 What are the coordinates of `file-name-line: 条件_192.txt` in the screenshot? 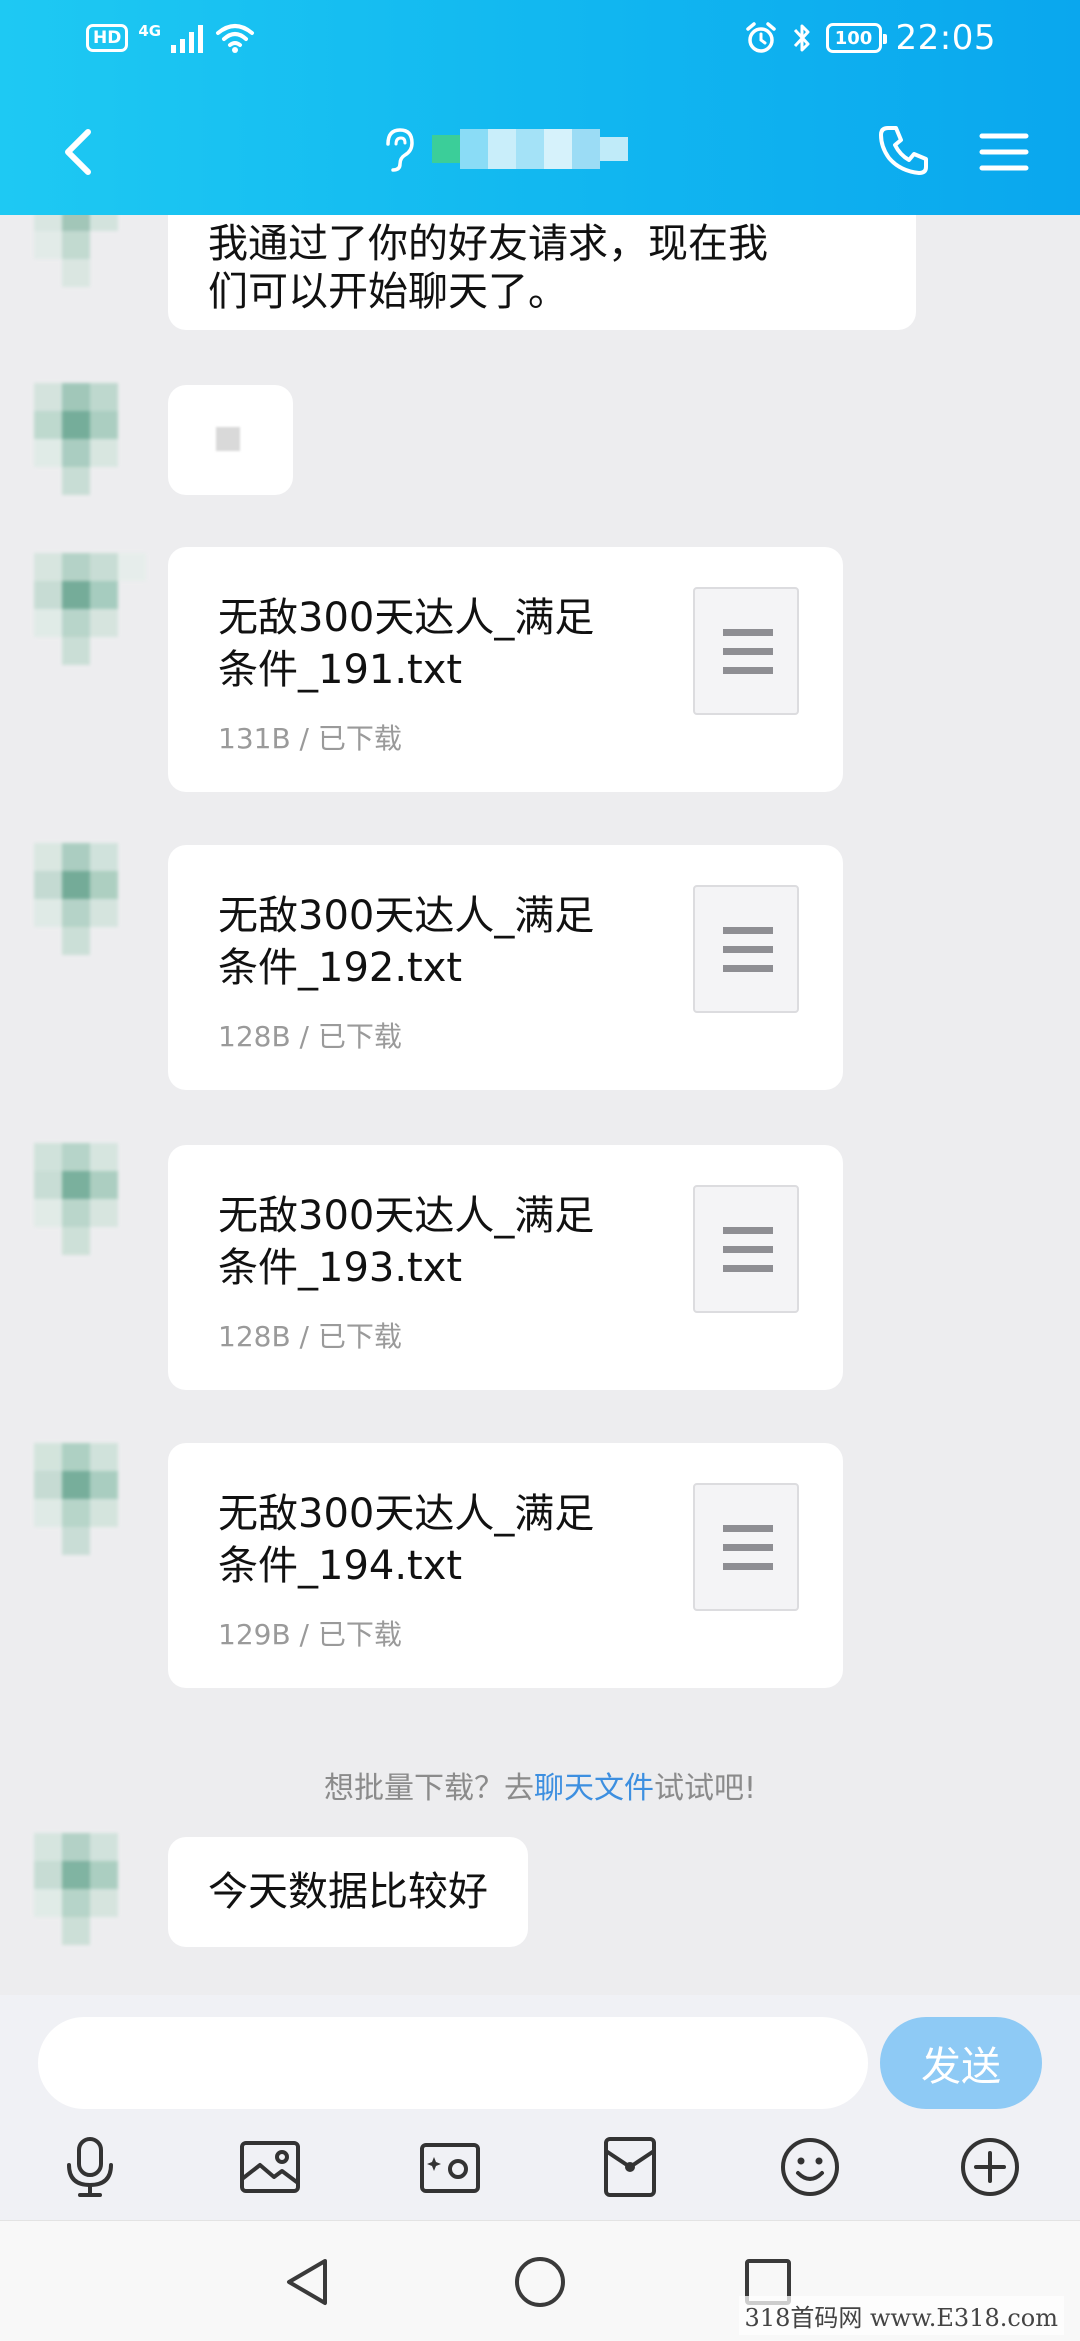 It's located at (340, 968).